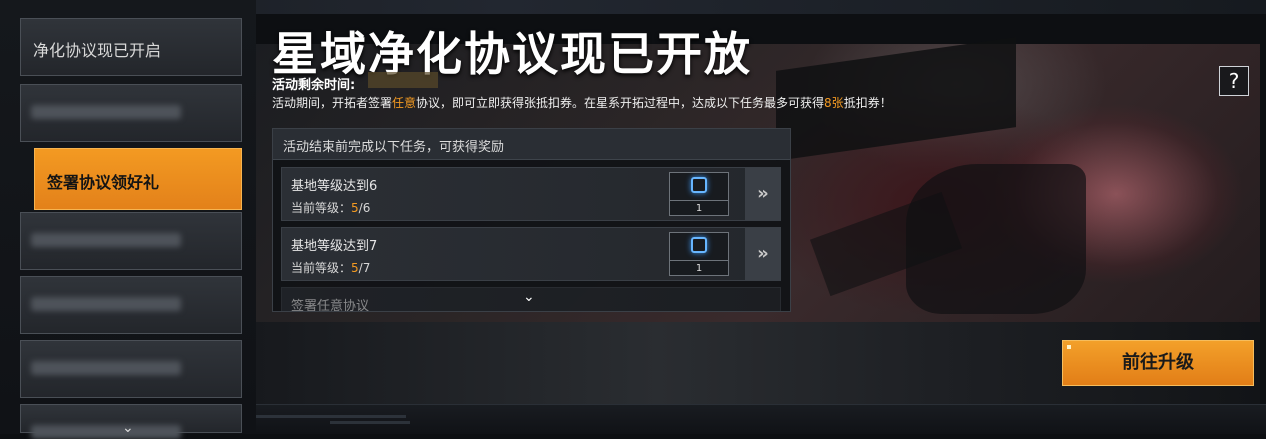  What do you see at coordinates (531, 144) in the screenshot?
I see `task-panel-header: 活动结束前完成以下任务，可获得奖励` at bounding box center [531, 144].